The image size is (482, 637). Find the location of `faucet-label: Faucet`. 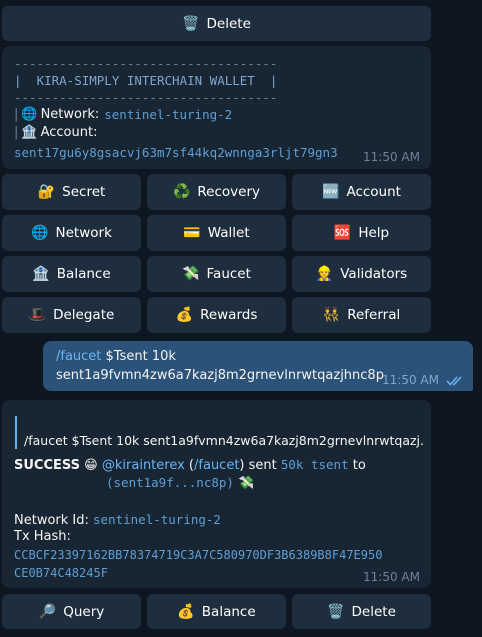

faucet-label: Faucet is located at coordinates (228, 274).